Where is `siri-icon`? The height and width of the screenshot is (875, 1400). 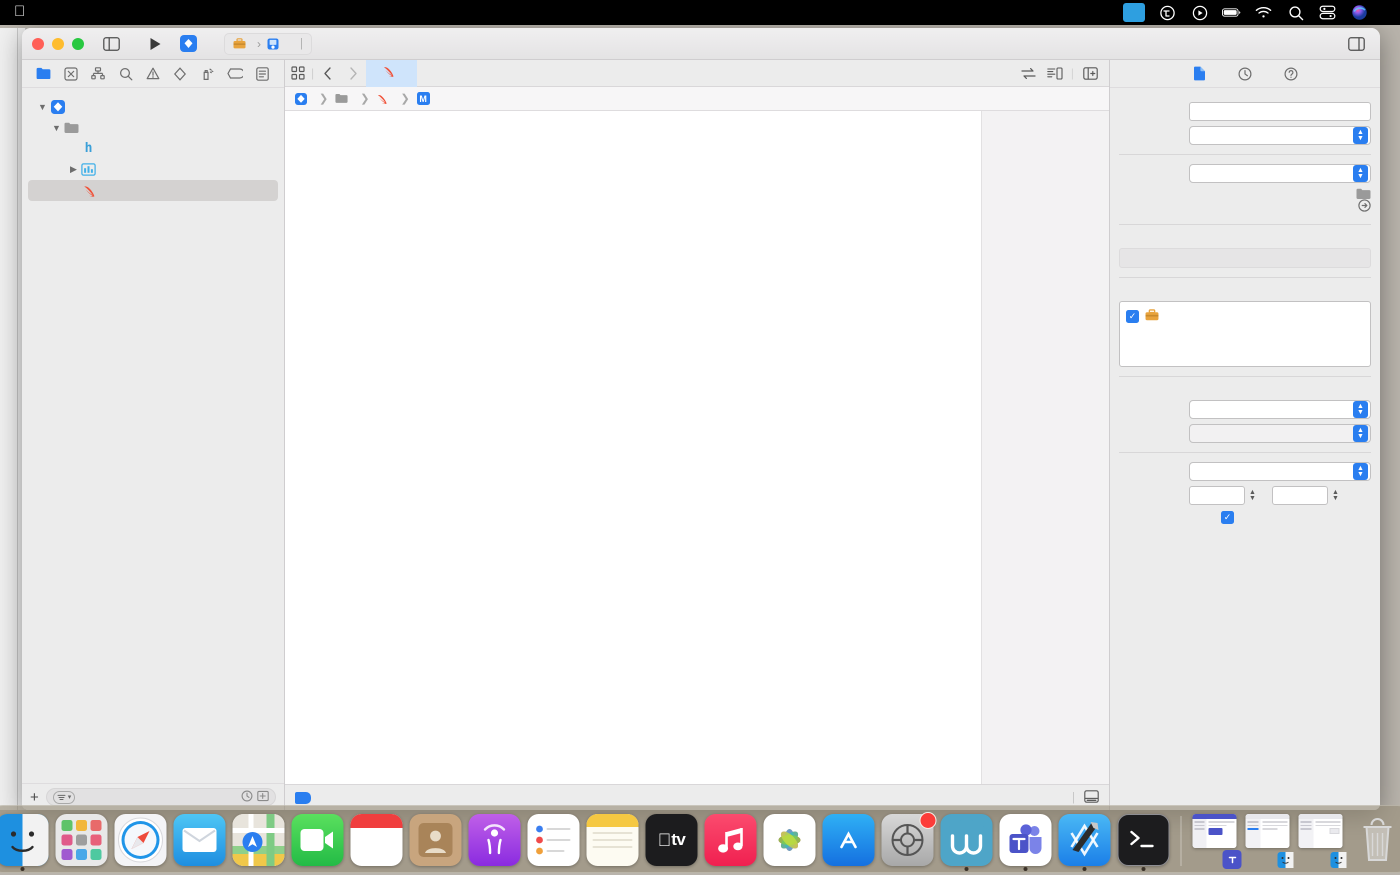 siri-icon is located at coordinates (1359, 12).